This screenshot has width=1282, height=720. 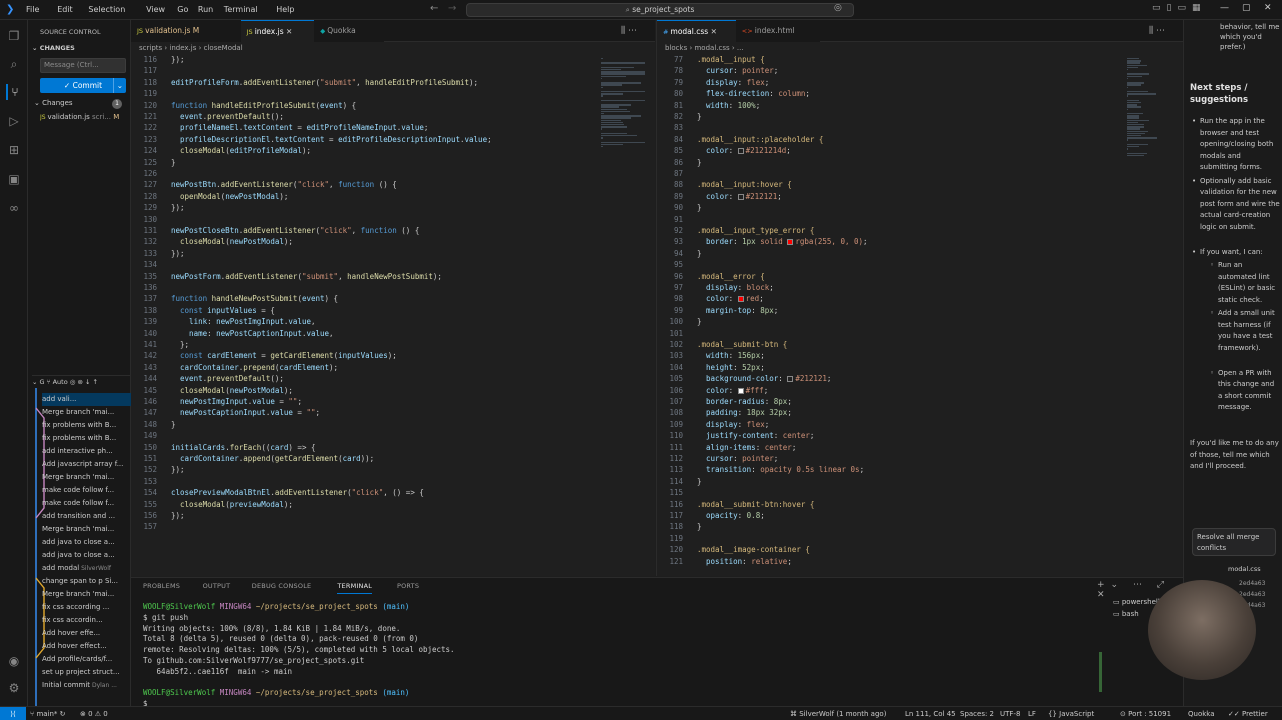 I want to click on cursor-position: Ln 111, Col 45, so click(x=930, y=713).